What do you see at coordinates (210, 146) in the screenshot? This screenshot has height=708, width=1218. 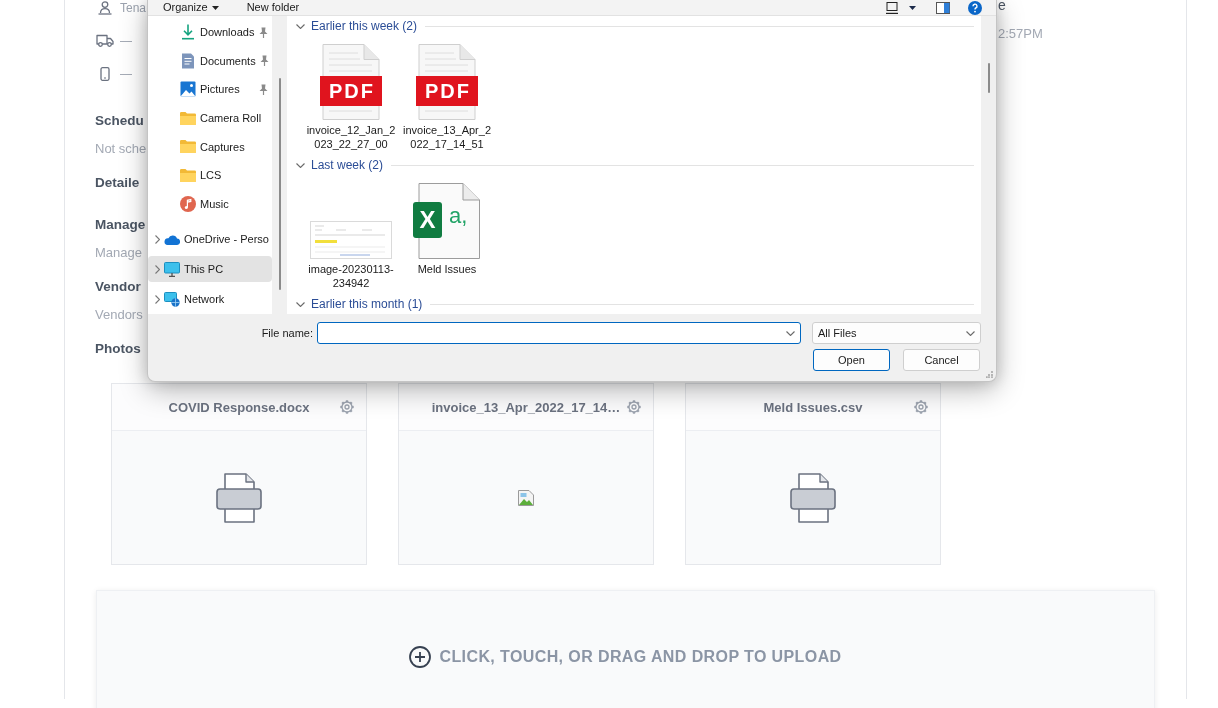 I see `nav-item: Captures` at bounding box center [210, 146].